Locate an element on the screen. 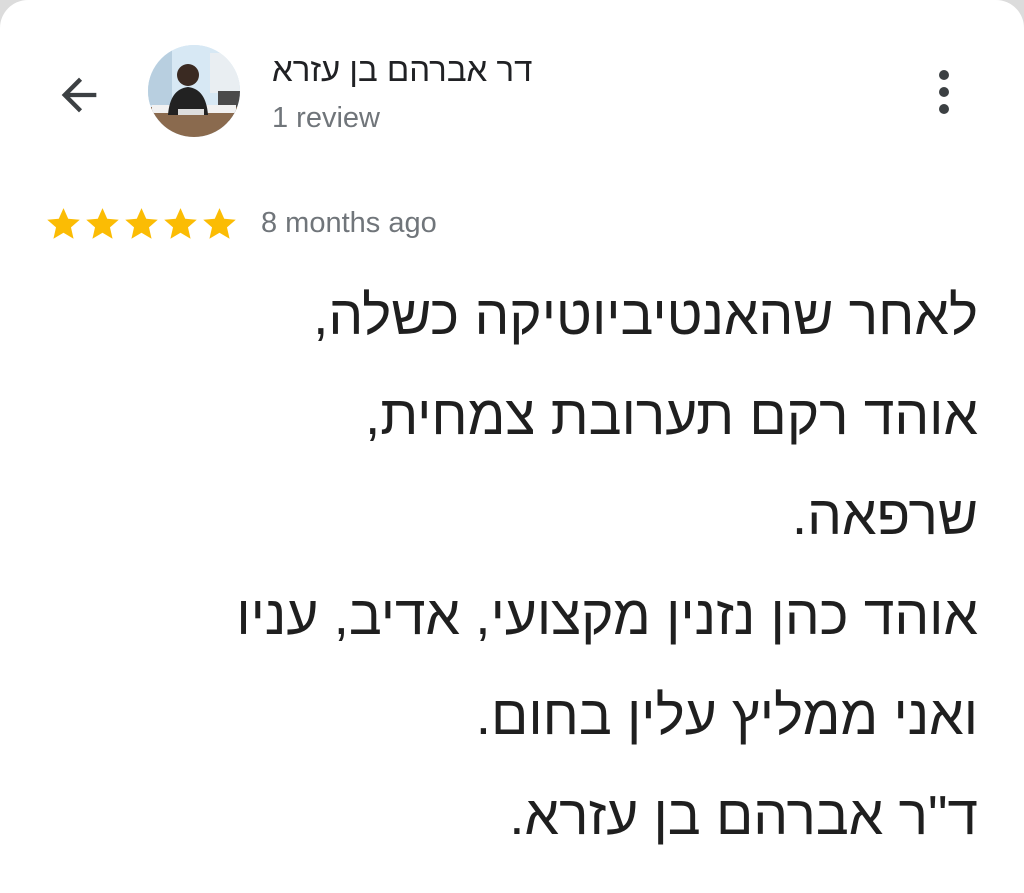  avatar is located at coordinates (194, 91).